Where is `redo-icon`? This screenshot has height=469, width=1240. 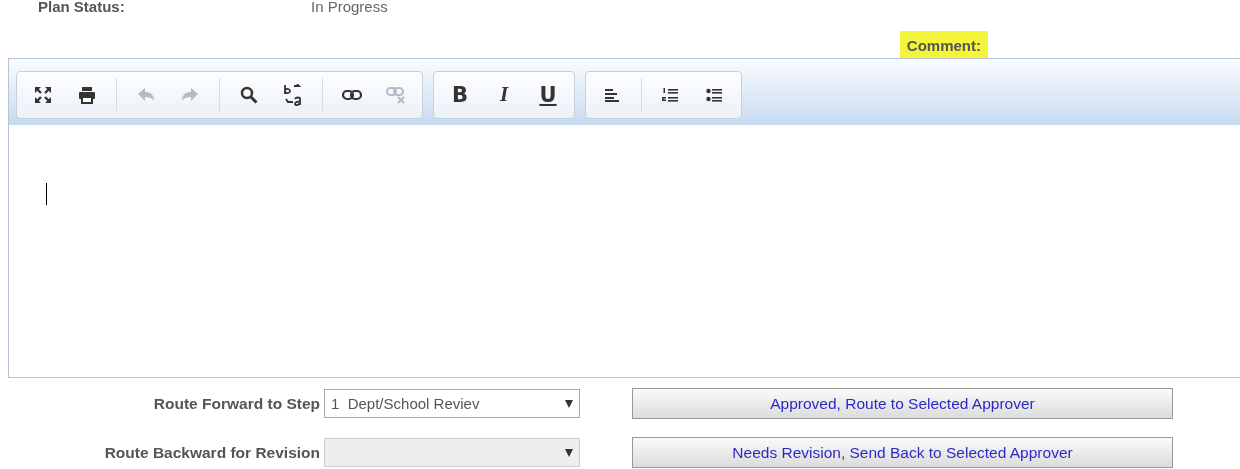
redo-icon is located at coordinates (190, 94).